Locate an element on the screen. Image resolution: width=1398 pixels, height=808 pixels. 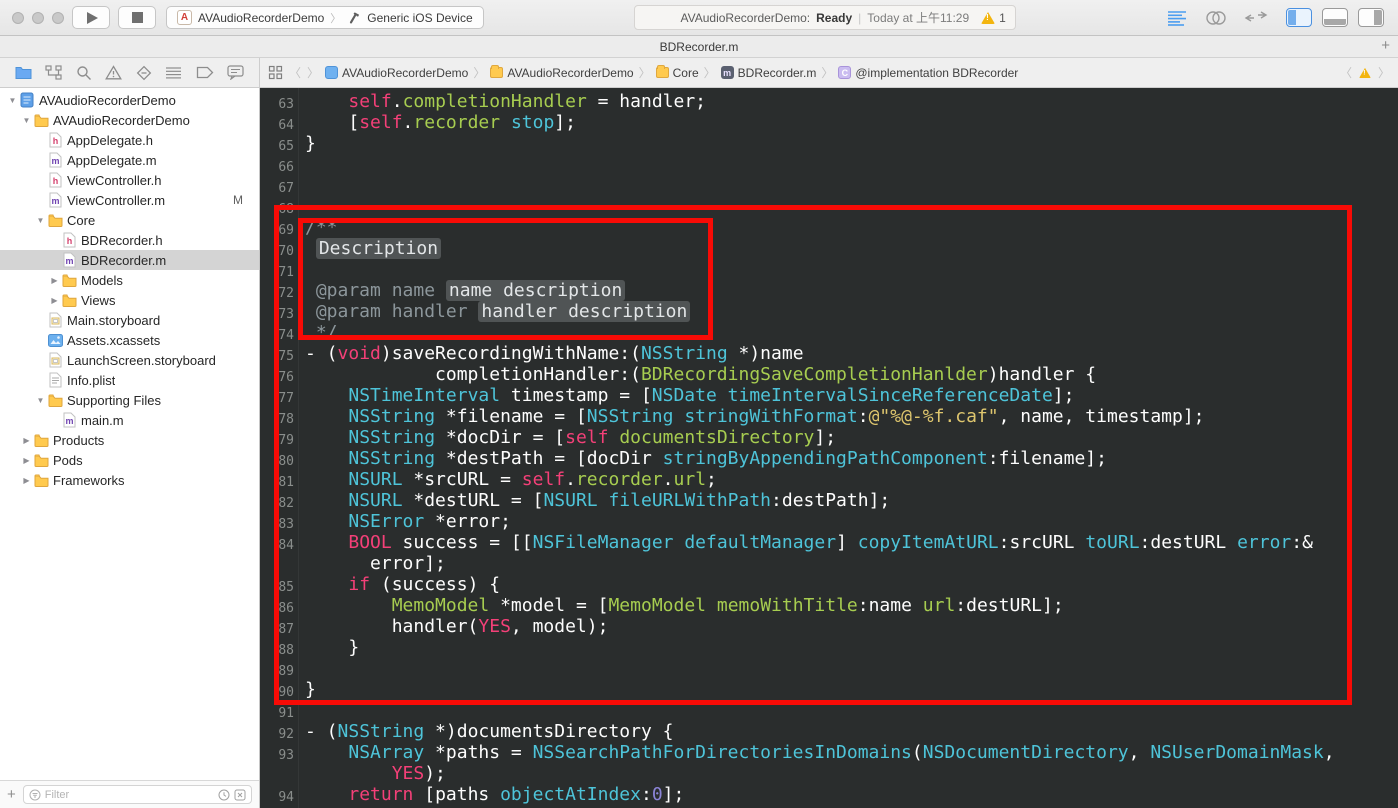
code-text: - (NSString *)documentsDirectory { is located at coordinates (489, 731).